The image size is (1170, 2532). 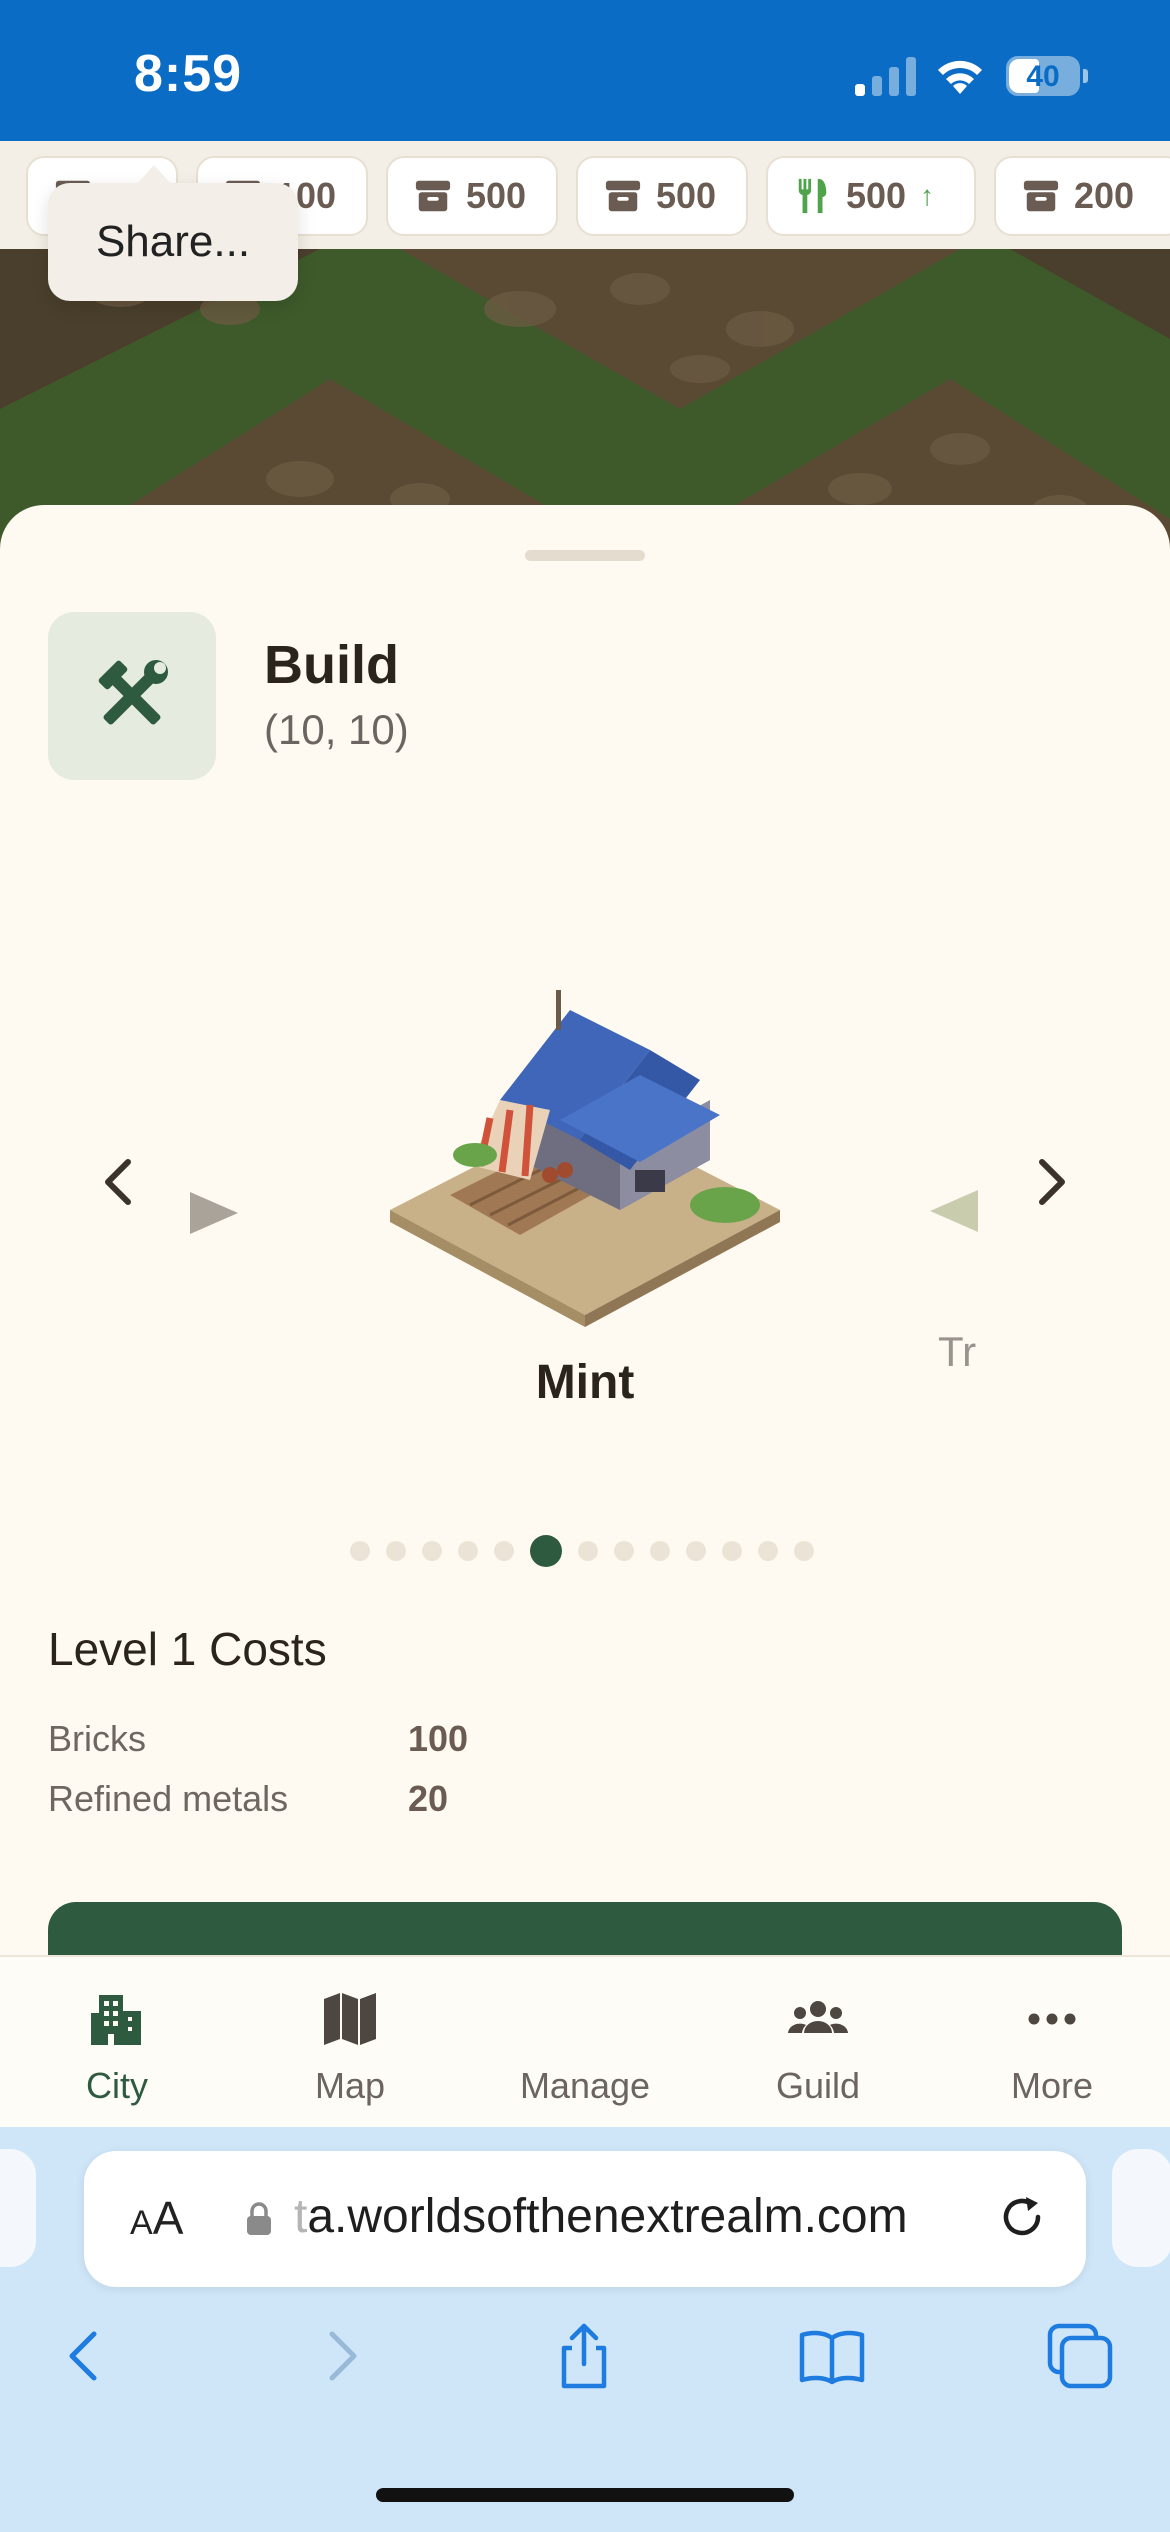 I want to click on lock-icon, so click(x=259, y=2218).